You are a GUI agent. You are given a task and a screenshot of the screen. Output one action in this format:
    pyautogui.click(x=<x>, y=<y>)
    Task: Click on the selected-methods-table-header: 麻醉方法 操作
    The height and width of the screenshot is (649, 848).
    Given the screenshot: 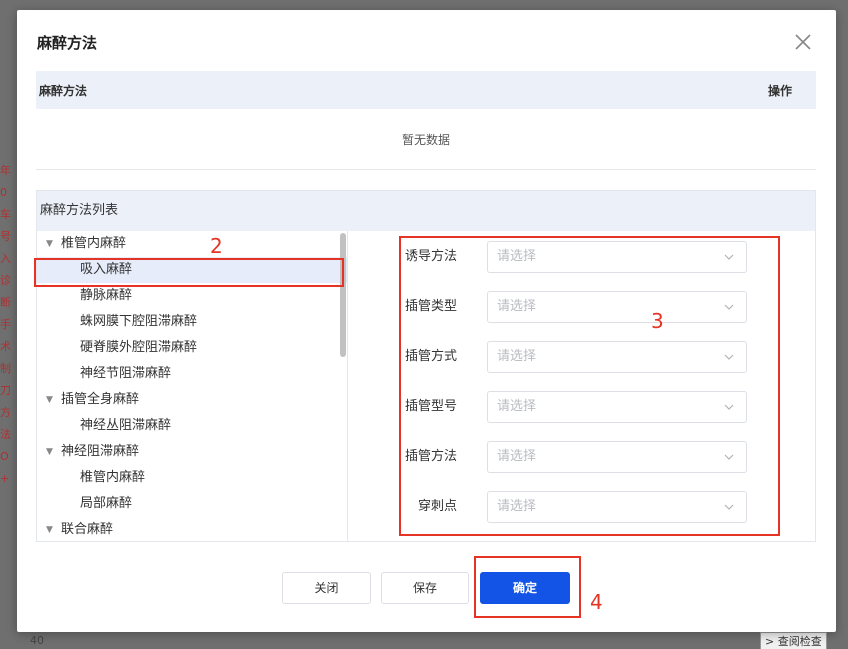 What is the action you would take?
    pyautogui.click(x=426, y=90)
    